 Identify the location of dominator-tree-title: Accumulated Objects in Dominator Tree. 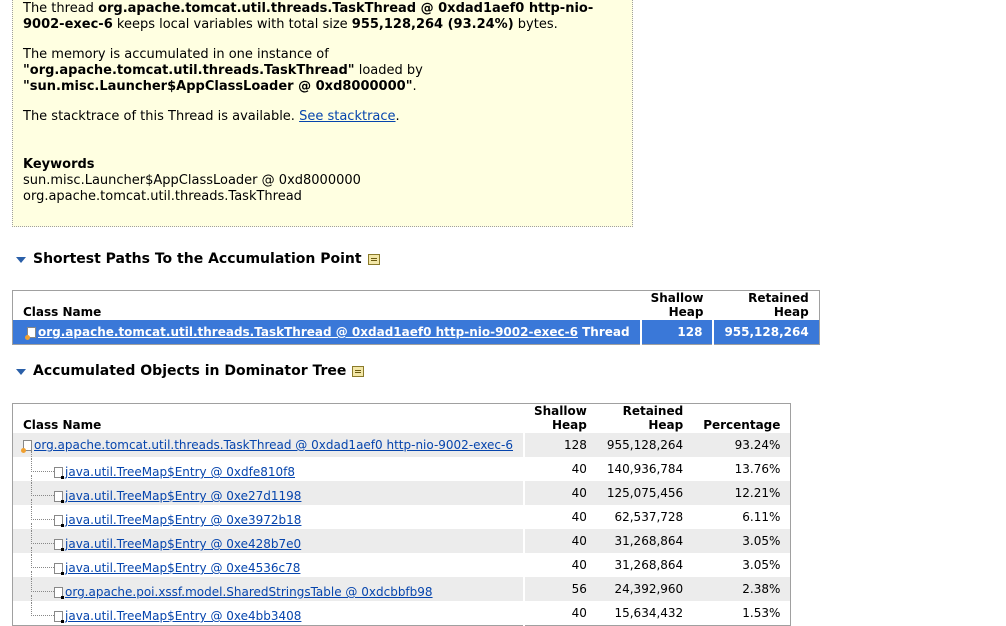
(190, 371).